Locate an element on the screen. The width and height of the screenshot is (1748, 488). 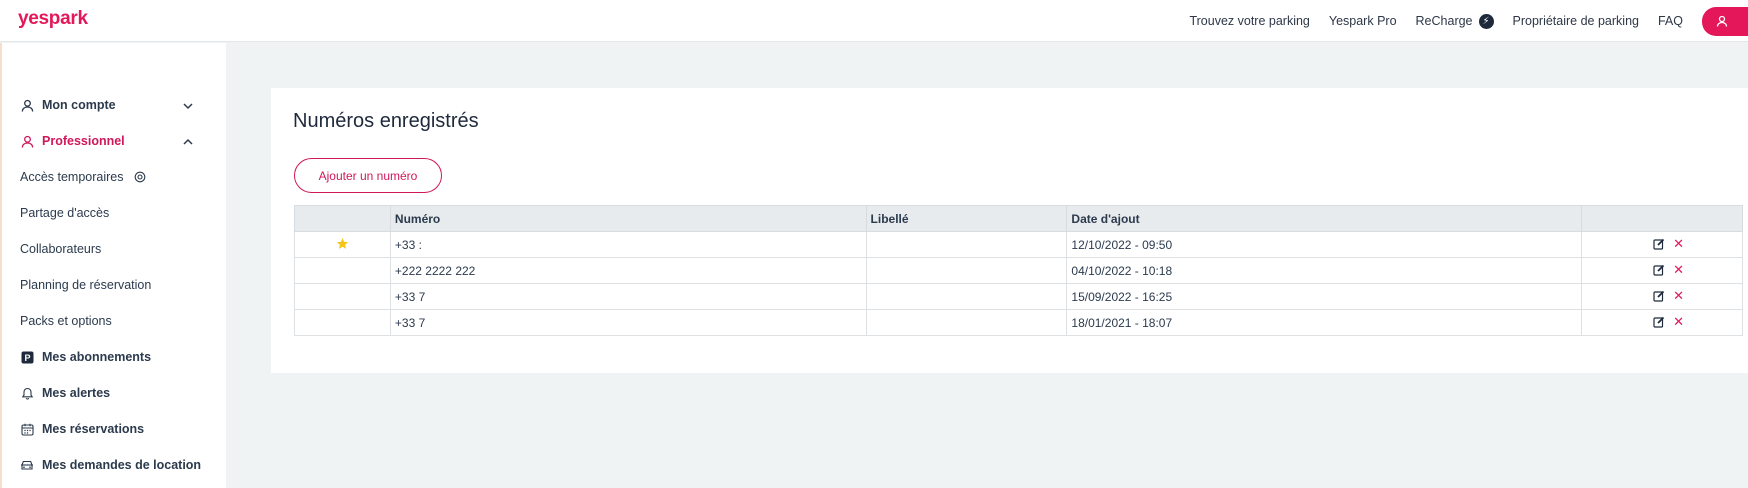
table-header-row: Numéro Libellé Date d'ajout is located at coordinates (1018, 218).